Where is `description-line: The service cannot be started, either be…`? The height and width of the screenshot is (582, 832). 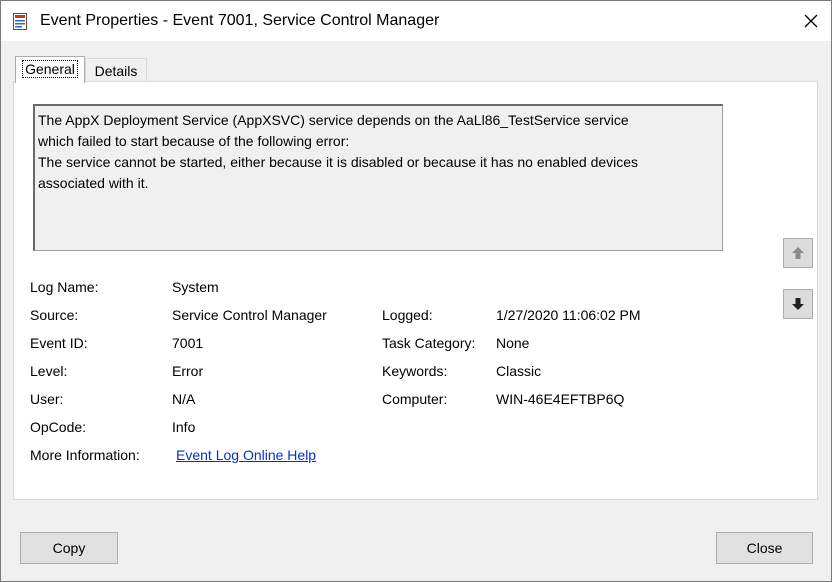
description-line: The service cannot be started, either be… is located at coordinates (338, 162).